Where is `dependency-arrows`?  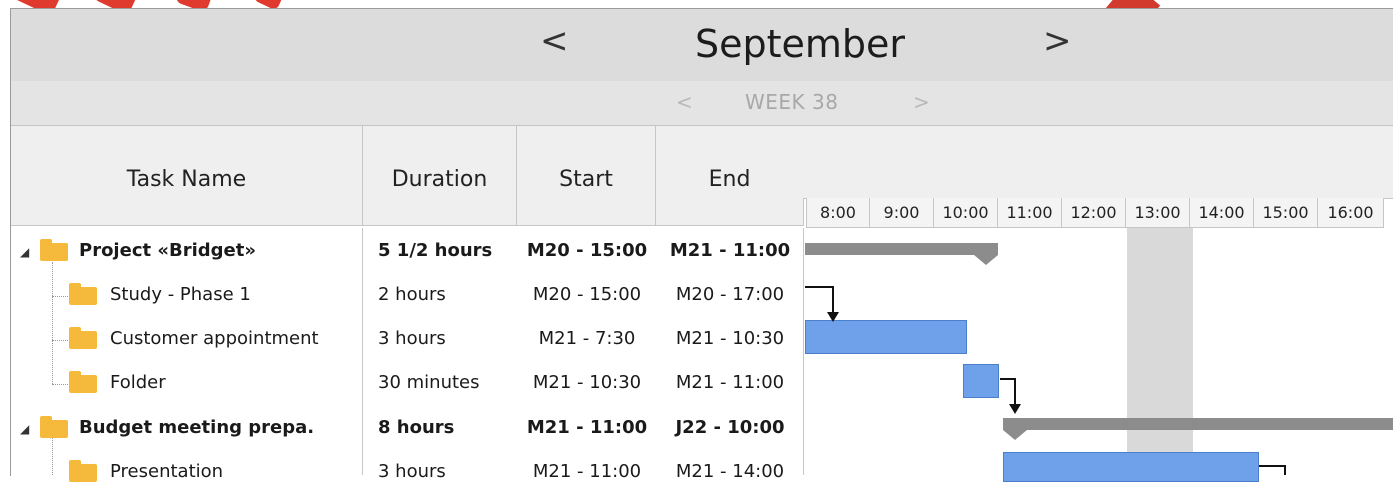
dependency-arrows is located at coordinates (1045, 380).